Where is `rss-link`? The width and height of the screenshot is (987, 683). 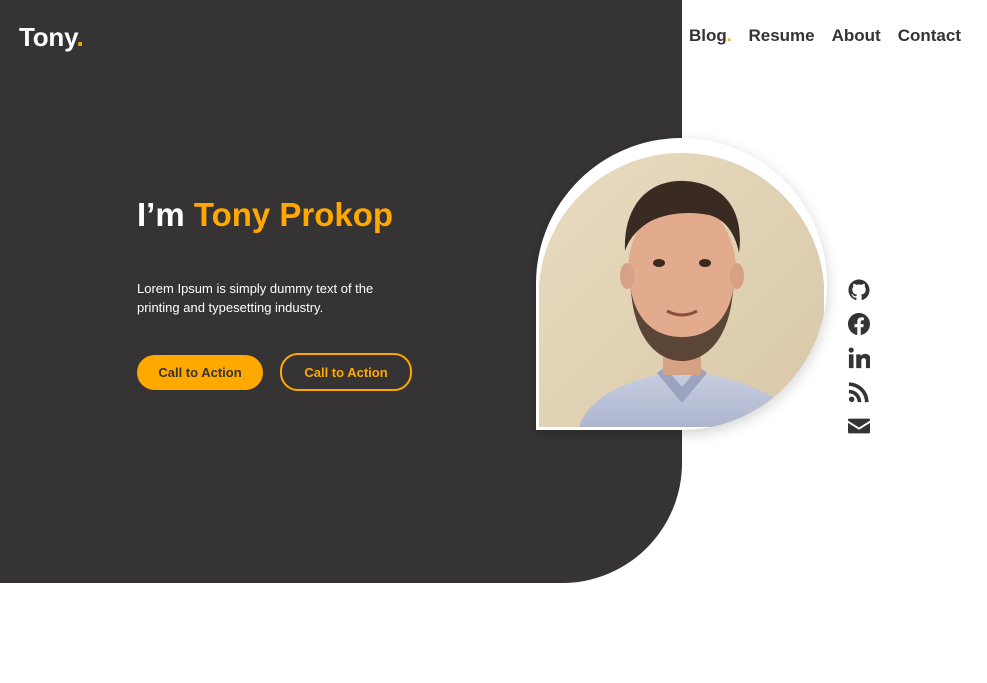 rss-link is located at coordinates (859, 392).